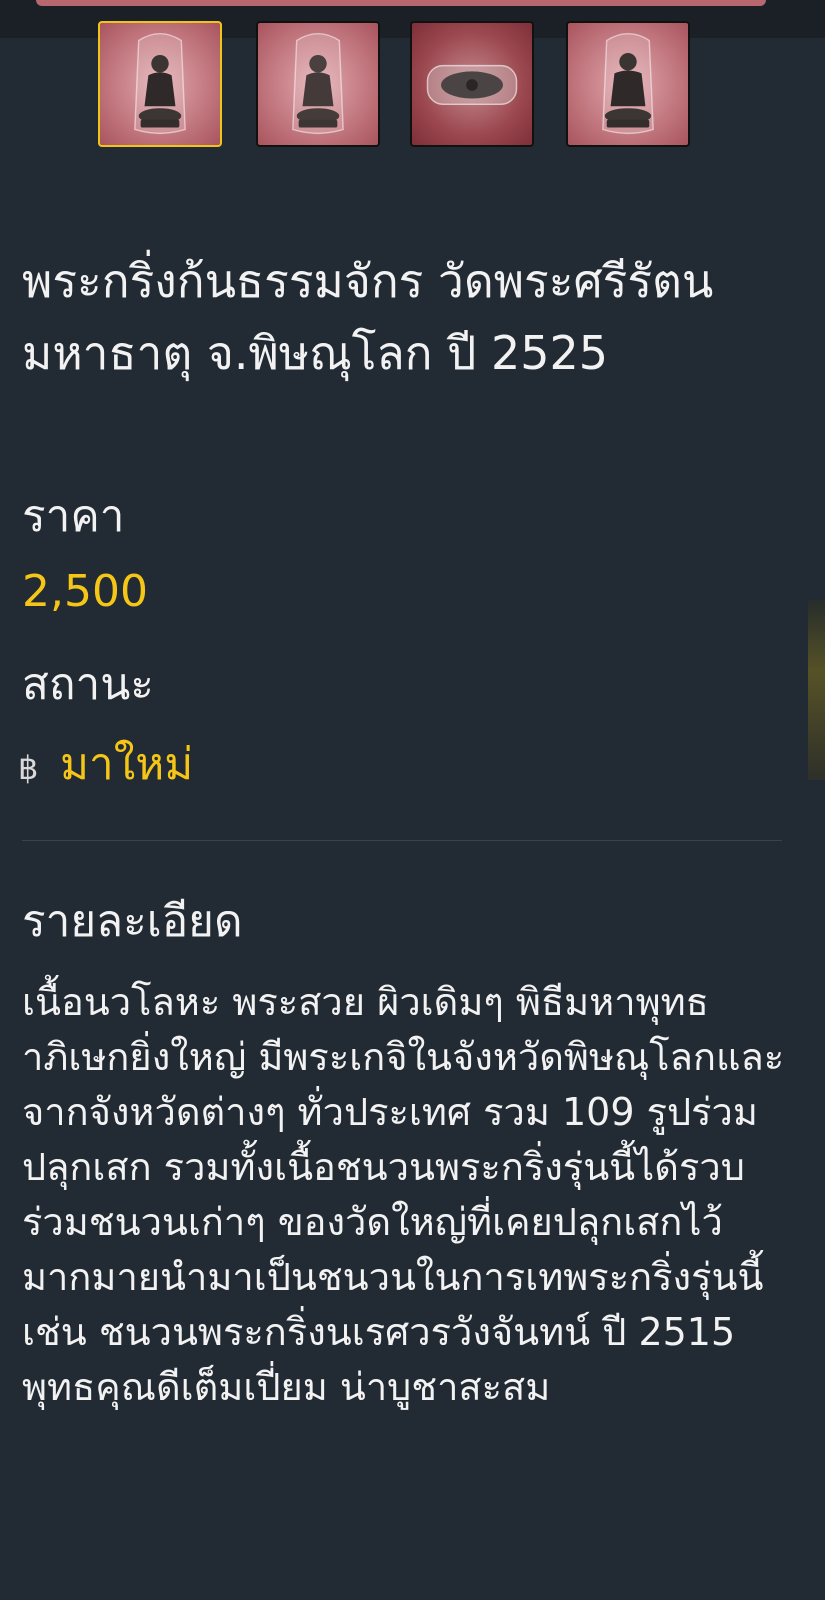  I want to click on amulet-side-icon, so click(628, 83).